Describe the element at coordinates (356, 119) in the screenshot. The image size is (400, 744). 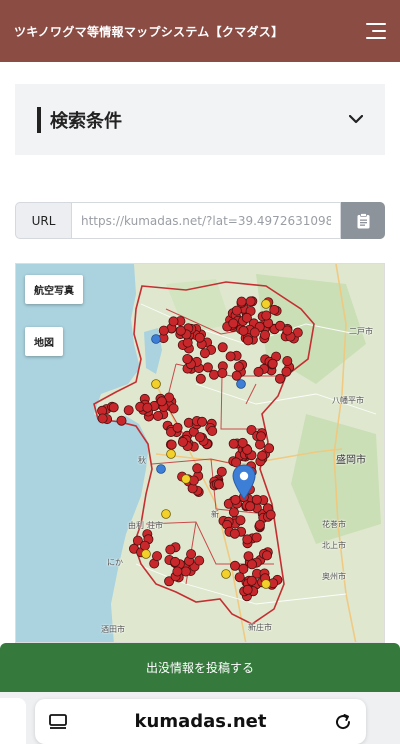
I see `chevron-down-icon` at that location.